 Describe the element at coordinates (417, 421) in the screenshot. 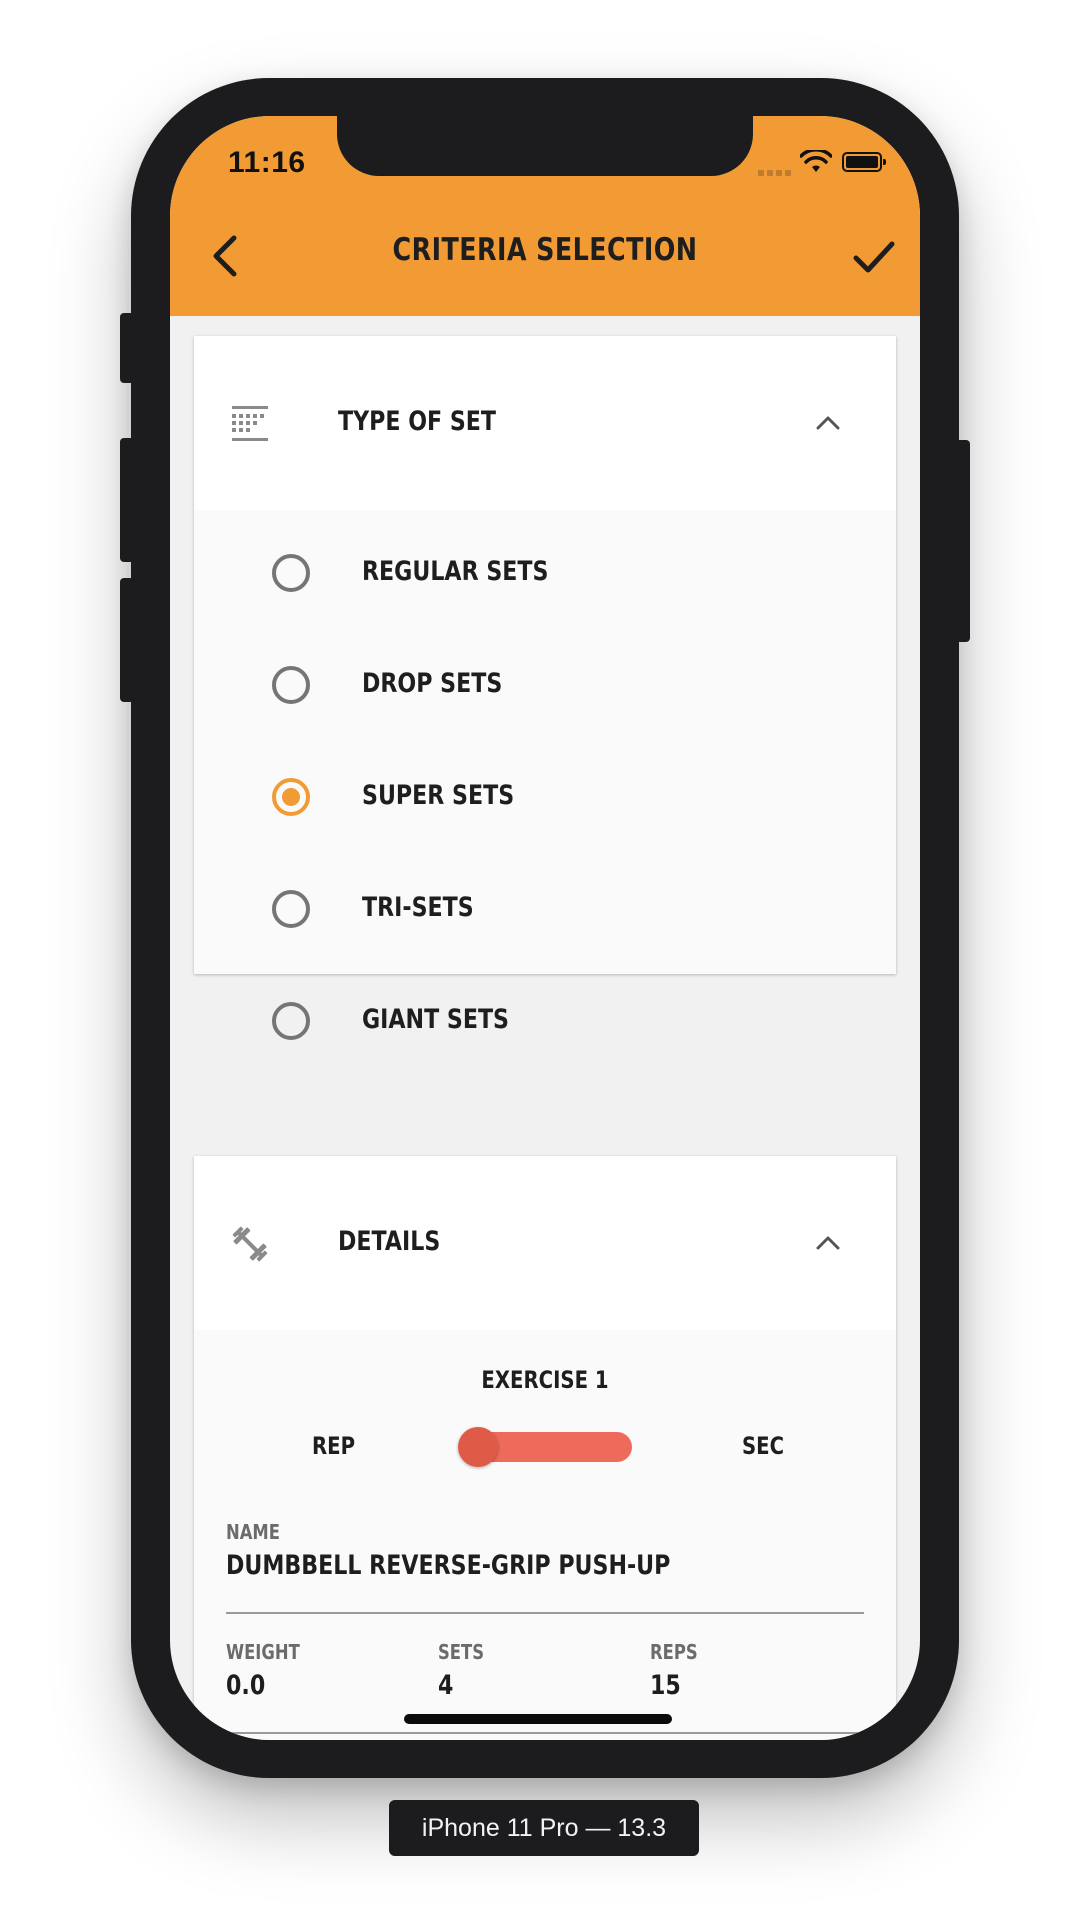

I see `type-of-set-title: TYPE OF SET` at that location.